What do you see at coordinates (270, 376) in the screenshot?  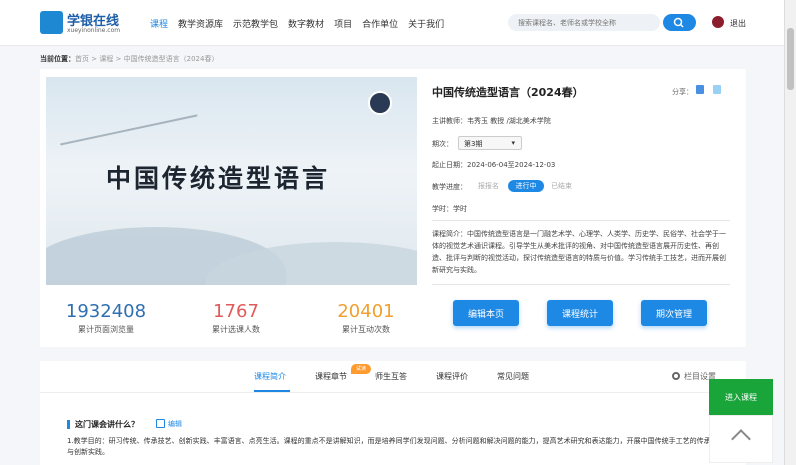 I see `tab-course-intro: 课程简介` at bounding box center [270, 376].